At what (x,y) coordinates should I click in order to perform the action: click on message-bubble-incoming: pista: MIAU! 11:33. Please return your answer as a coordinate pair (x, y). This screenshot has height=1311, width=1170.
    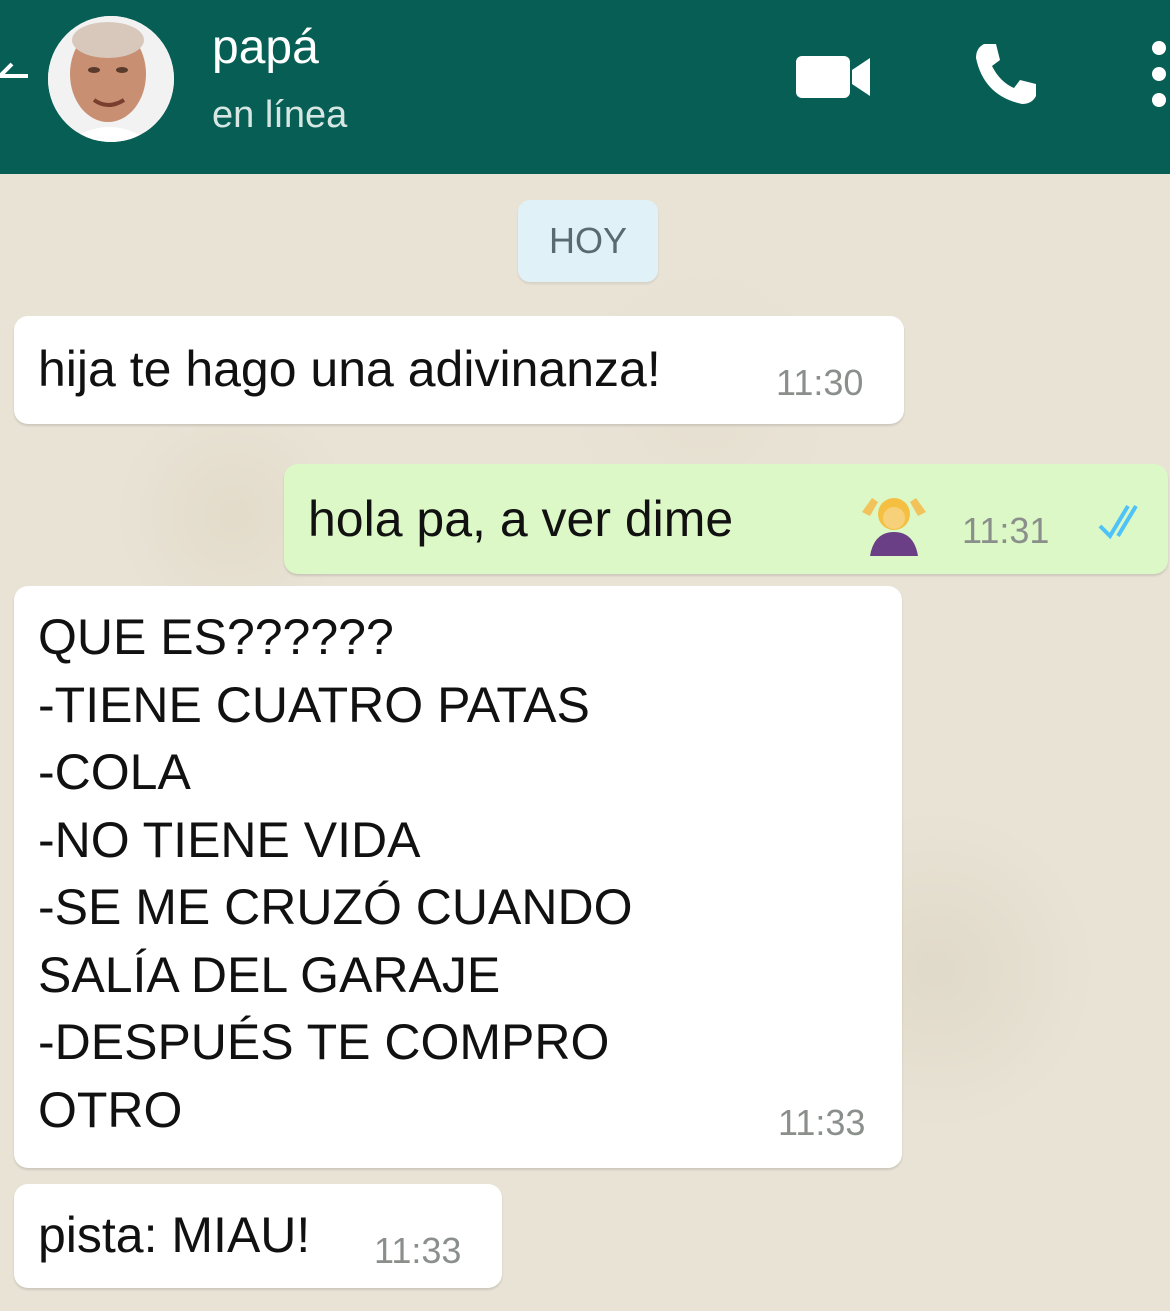
    Looking at the image, I should click on (258, 1236).